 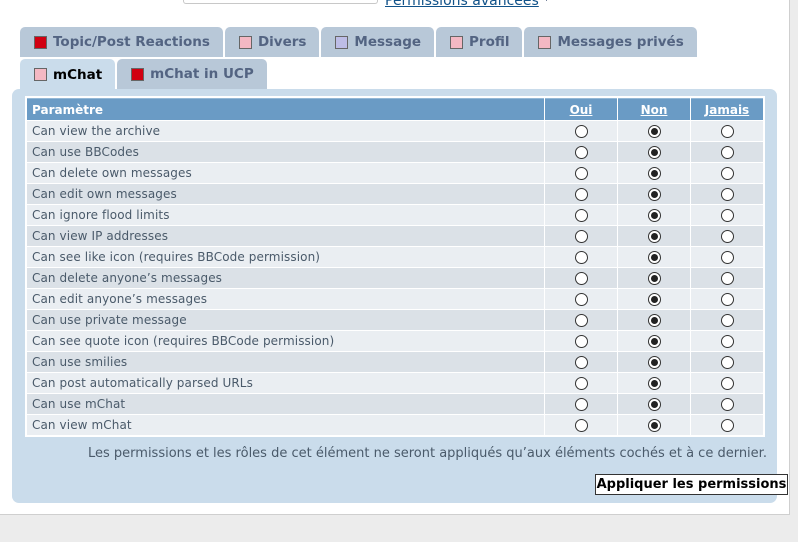 What do you see at coordinates (272, 42) in the screenshot?
I see `tab-divers: Divers` at bounding box center [272, 42].